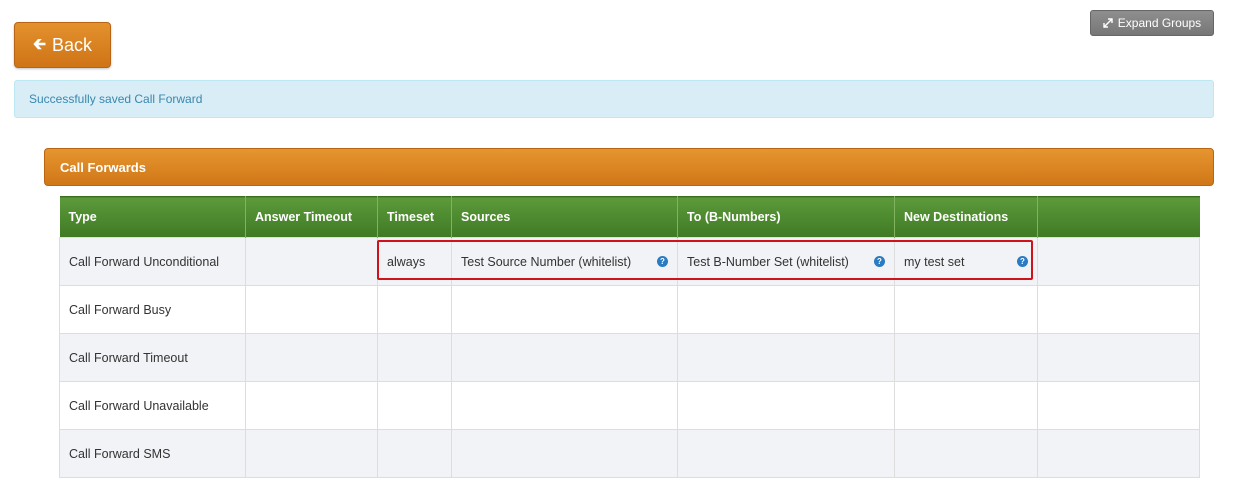  I want to click on back-button: 🡰 Back, so click(62, 45).